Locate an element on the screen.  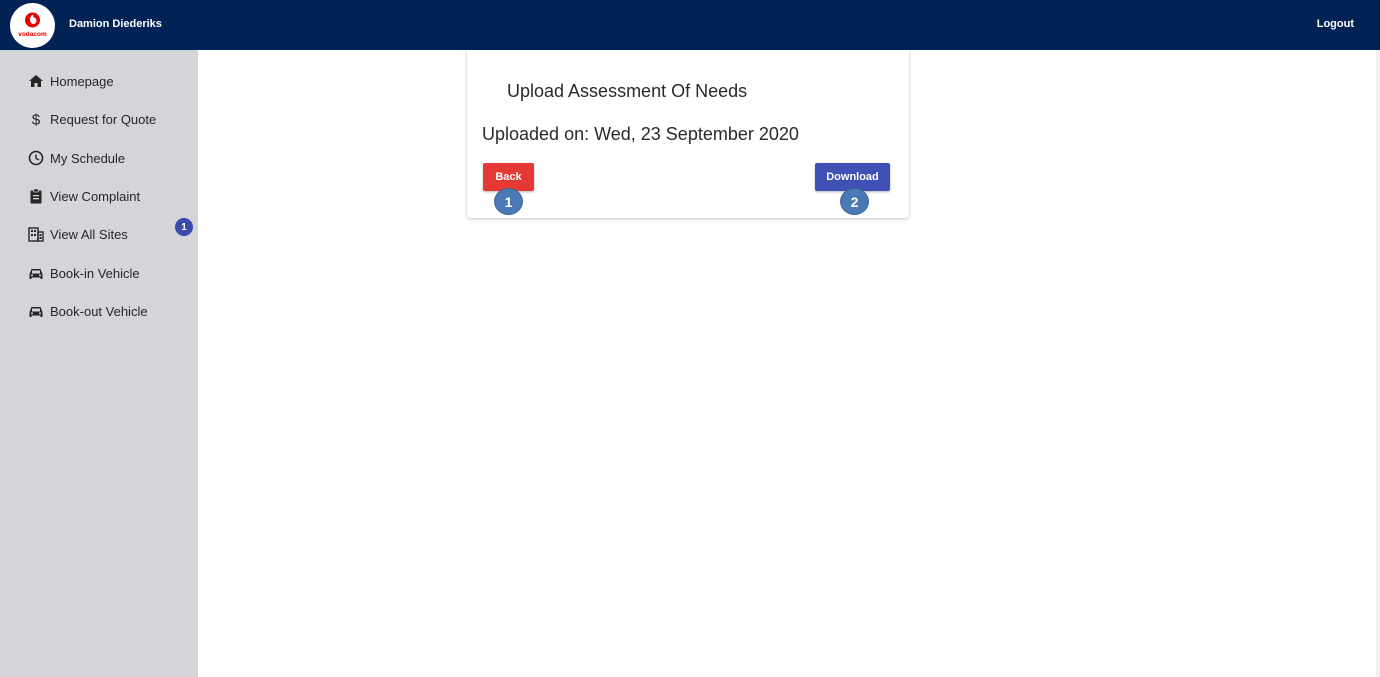
sidebar-item-view-all-sites: View All Sites is located at coordinates (78, 234).